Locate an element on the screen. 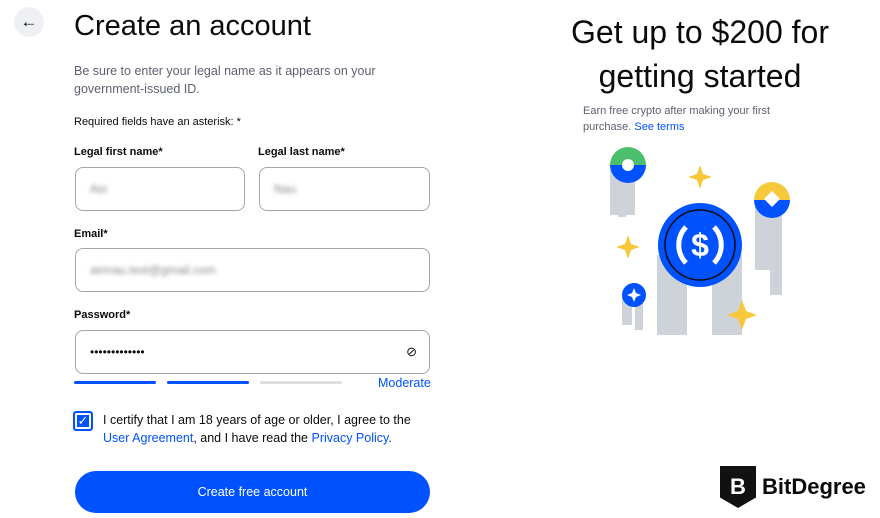  back-button: ← is located at coordinates (29, 22).